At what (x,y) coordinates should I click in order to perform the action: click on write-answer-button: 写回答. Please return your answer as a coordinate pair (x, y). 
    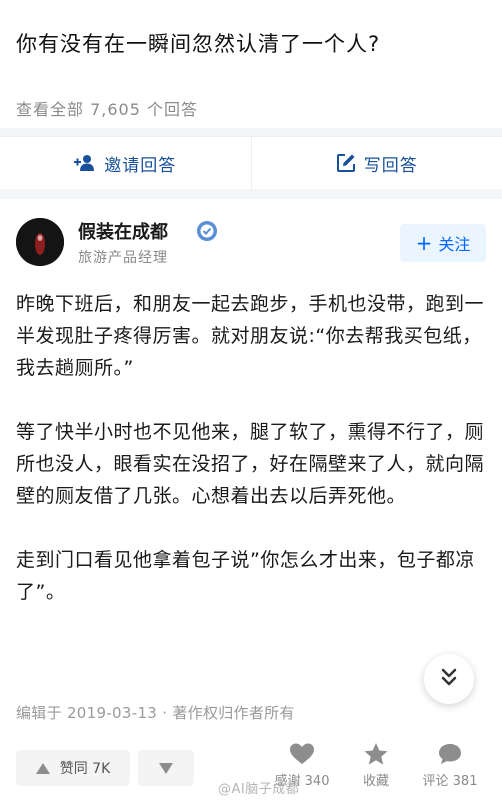
    Looking at the image, I should click on (376, 163).